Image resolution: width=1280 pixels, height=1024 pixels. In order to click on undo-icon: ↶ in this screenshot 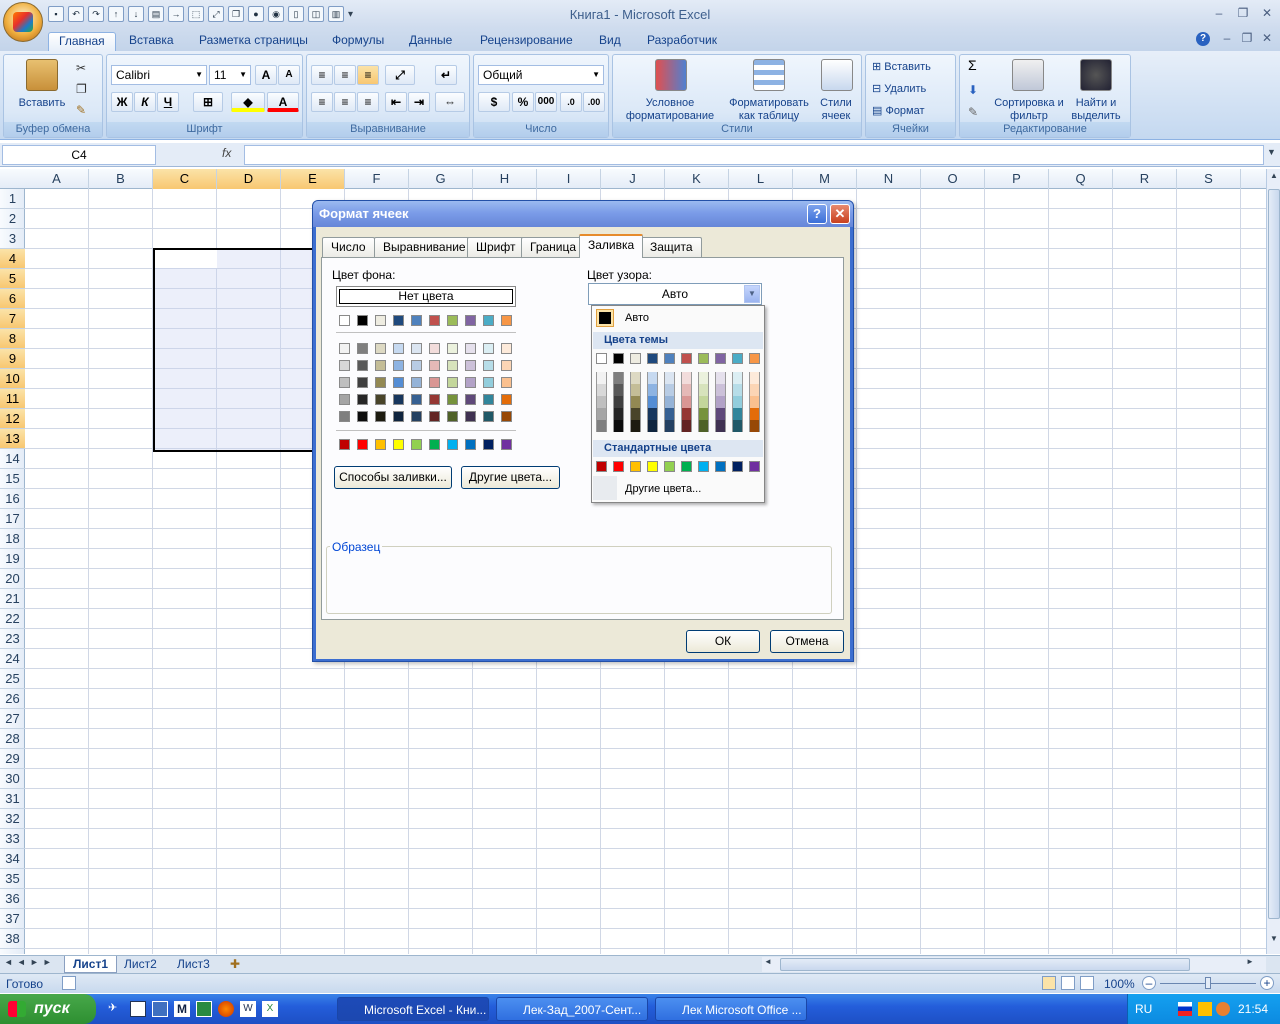, I will do `click(76, 14)`.